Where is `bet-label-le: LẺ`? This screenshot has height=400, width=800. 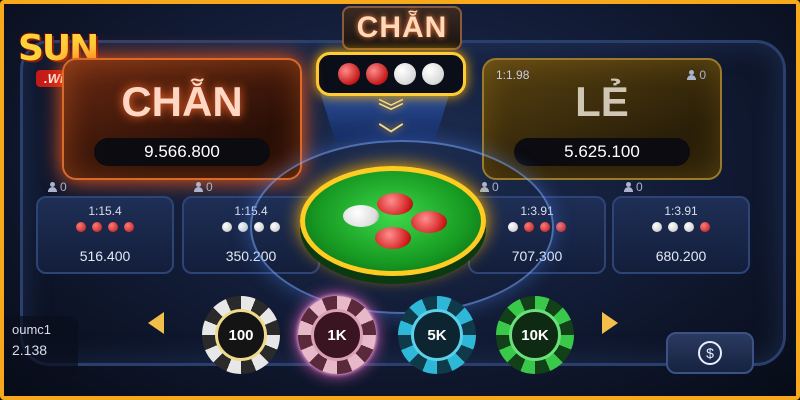 bet-label-le: LẺ is located at coordinates (602, 101).